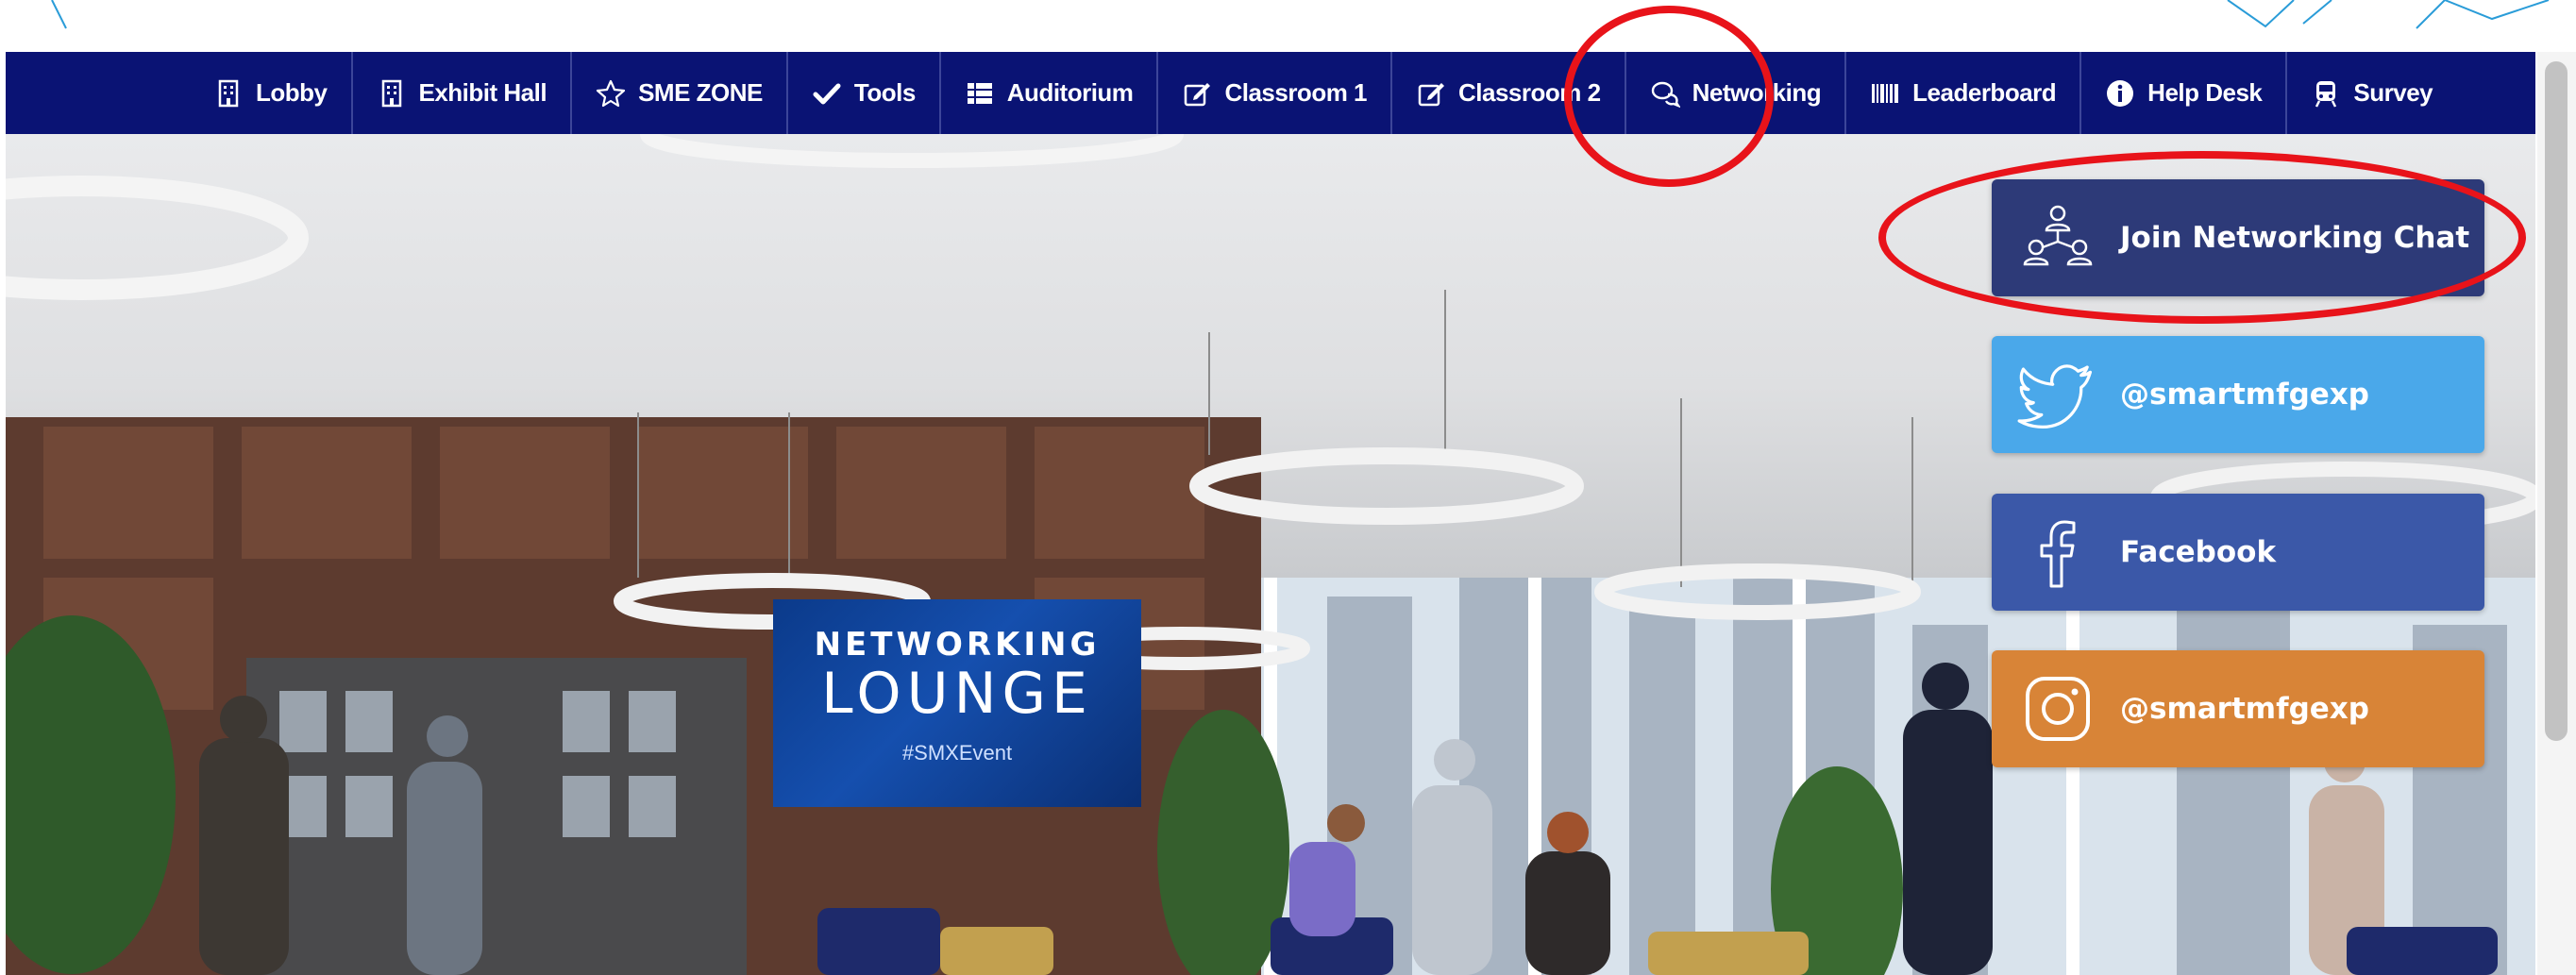  I want to click on facebook-icon, so click(2058, 552).